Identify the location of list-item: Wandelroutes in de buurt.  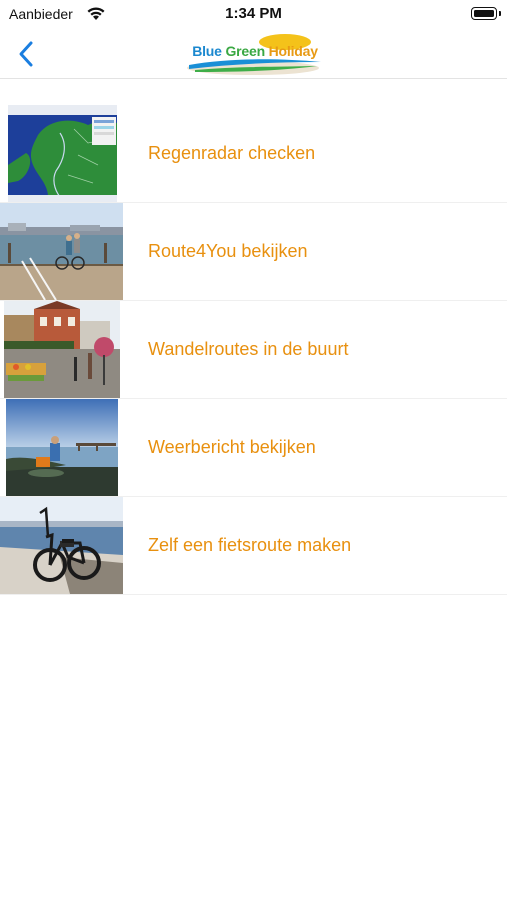
(253, 350).